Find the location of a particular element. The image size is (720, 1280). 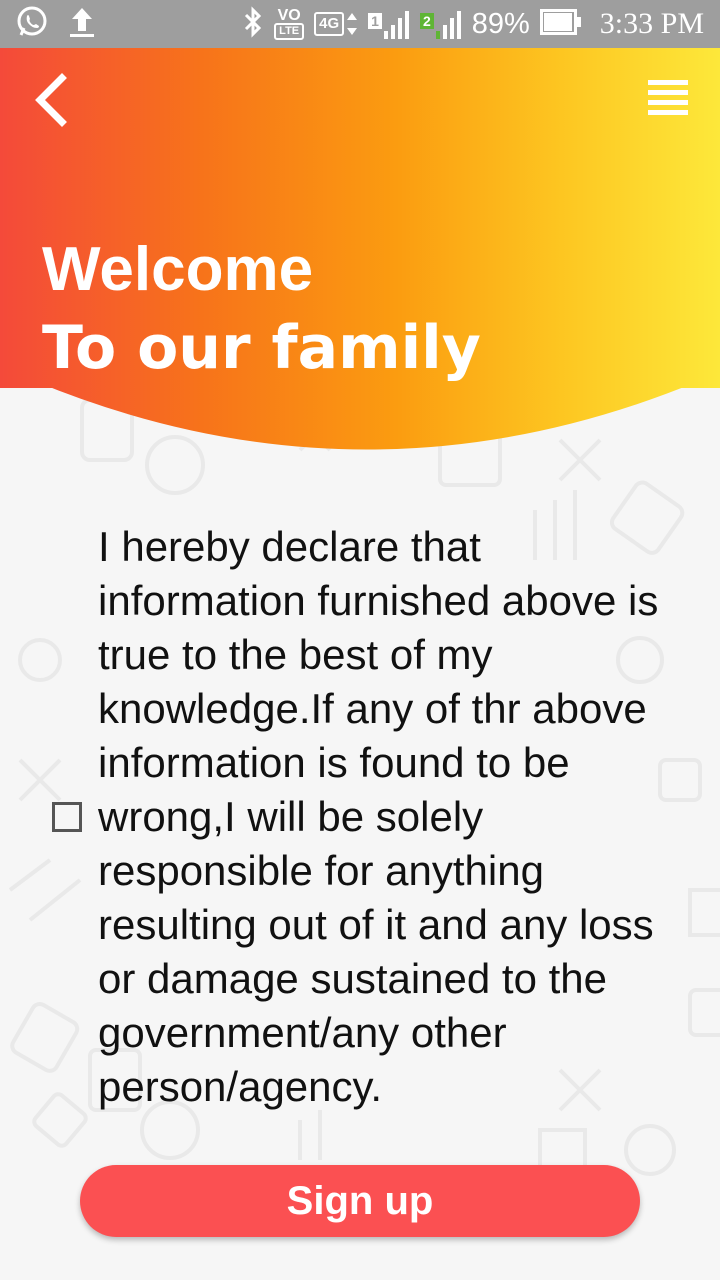

sim1-label: 1 is located at coordinates (375, 21).